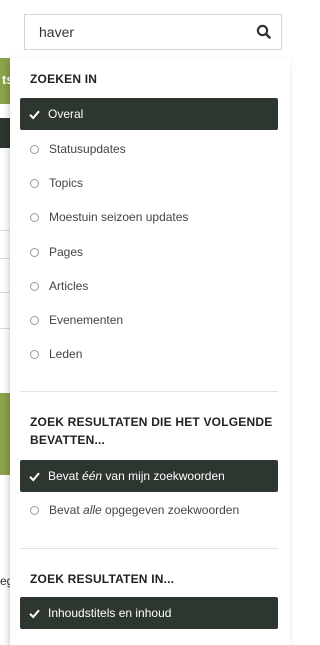 This screenshot has width=320, height=645. I want to click on option-moestuin-seizoen-updates: Moestuin seizoen updates, so click(149, 217).